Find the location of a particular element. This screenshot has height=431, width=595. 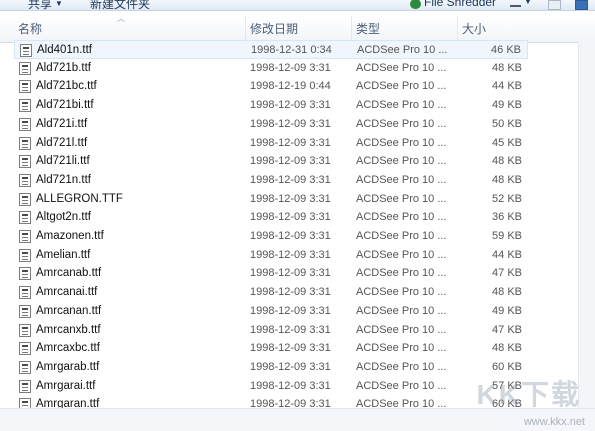

file-name: Ald721bc.ttf is located at coordinates (66, 86).